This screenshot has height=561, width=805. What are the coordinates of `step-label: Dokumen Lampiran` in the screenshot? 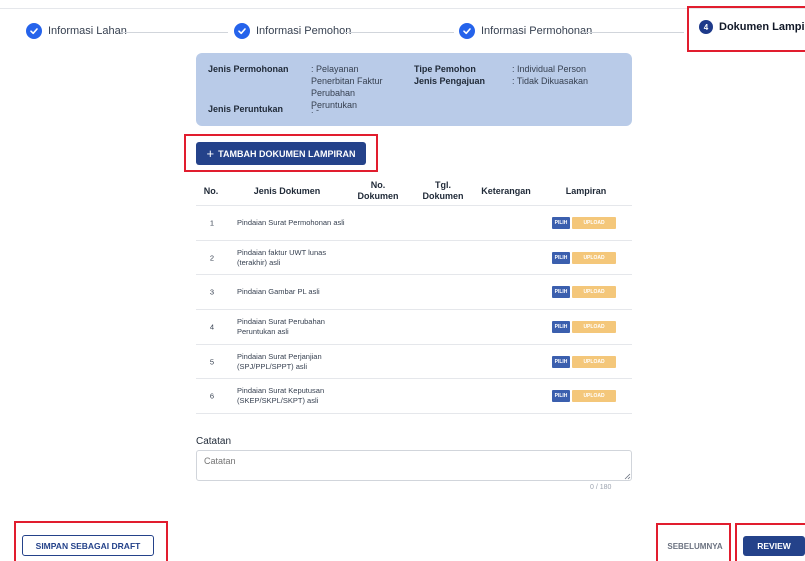 It's located at (762, 27).